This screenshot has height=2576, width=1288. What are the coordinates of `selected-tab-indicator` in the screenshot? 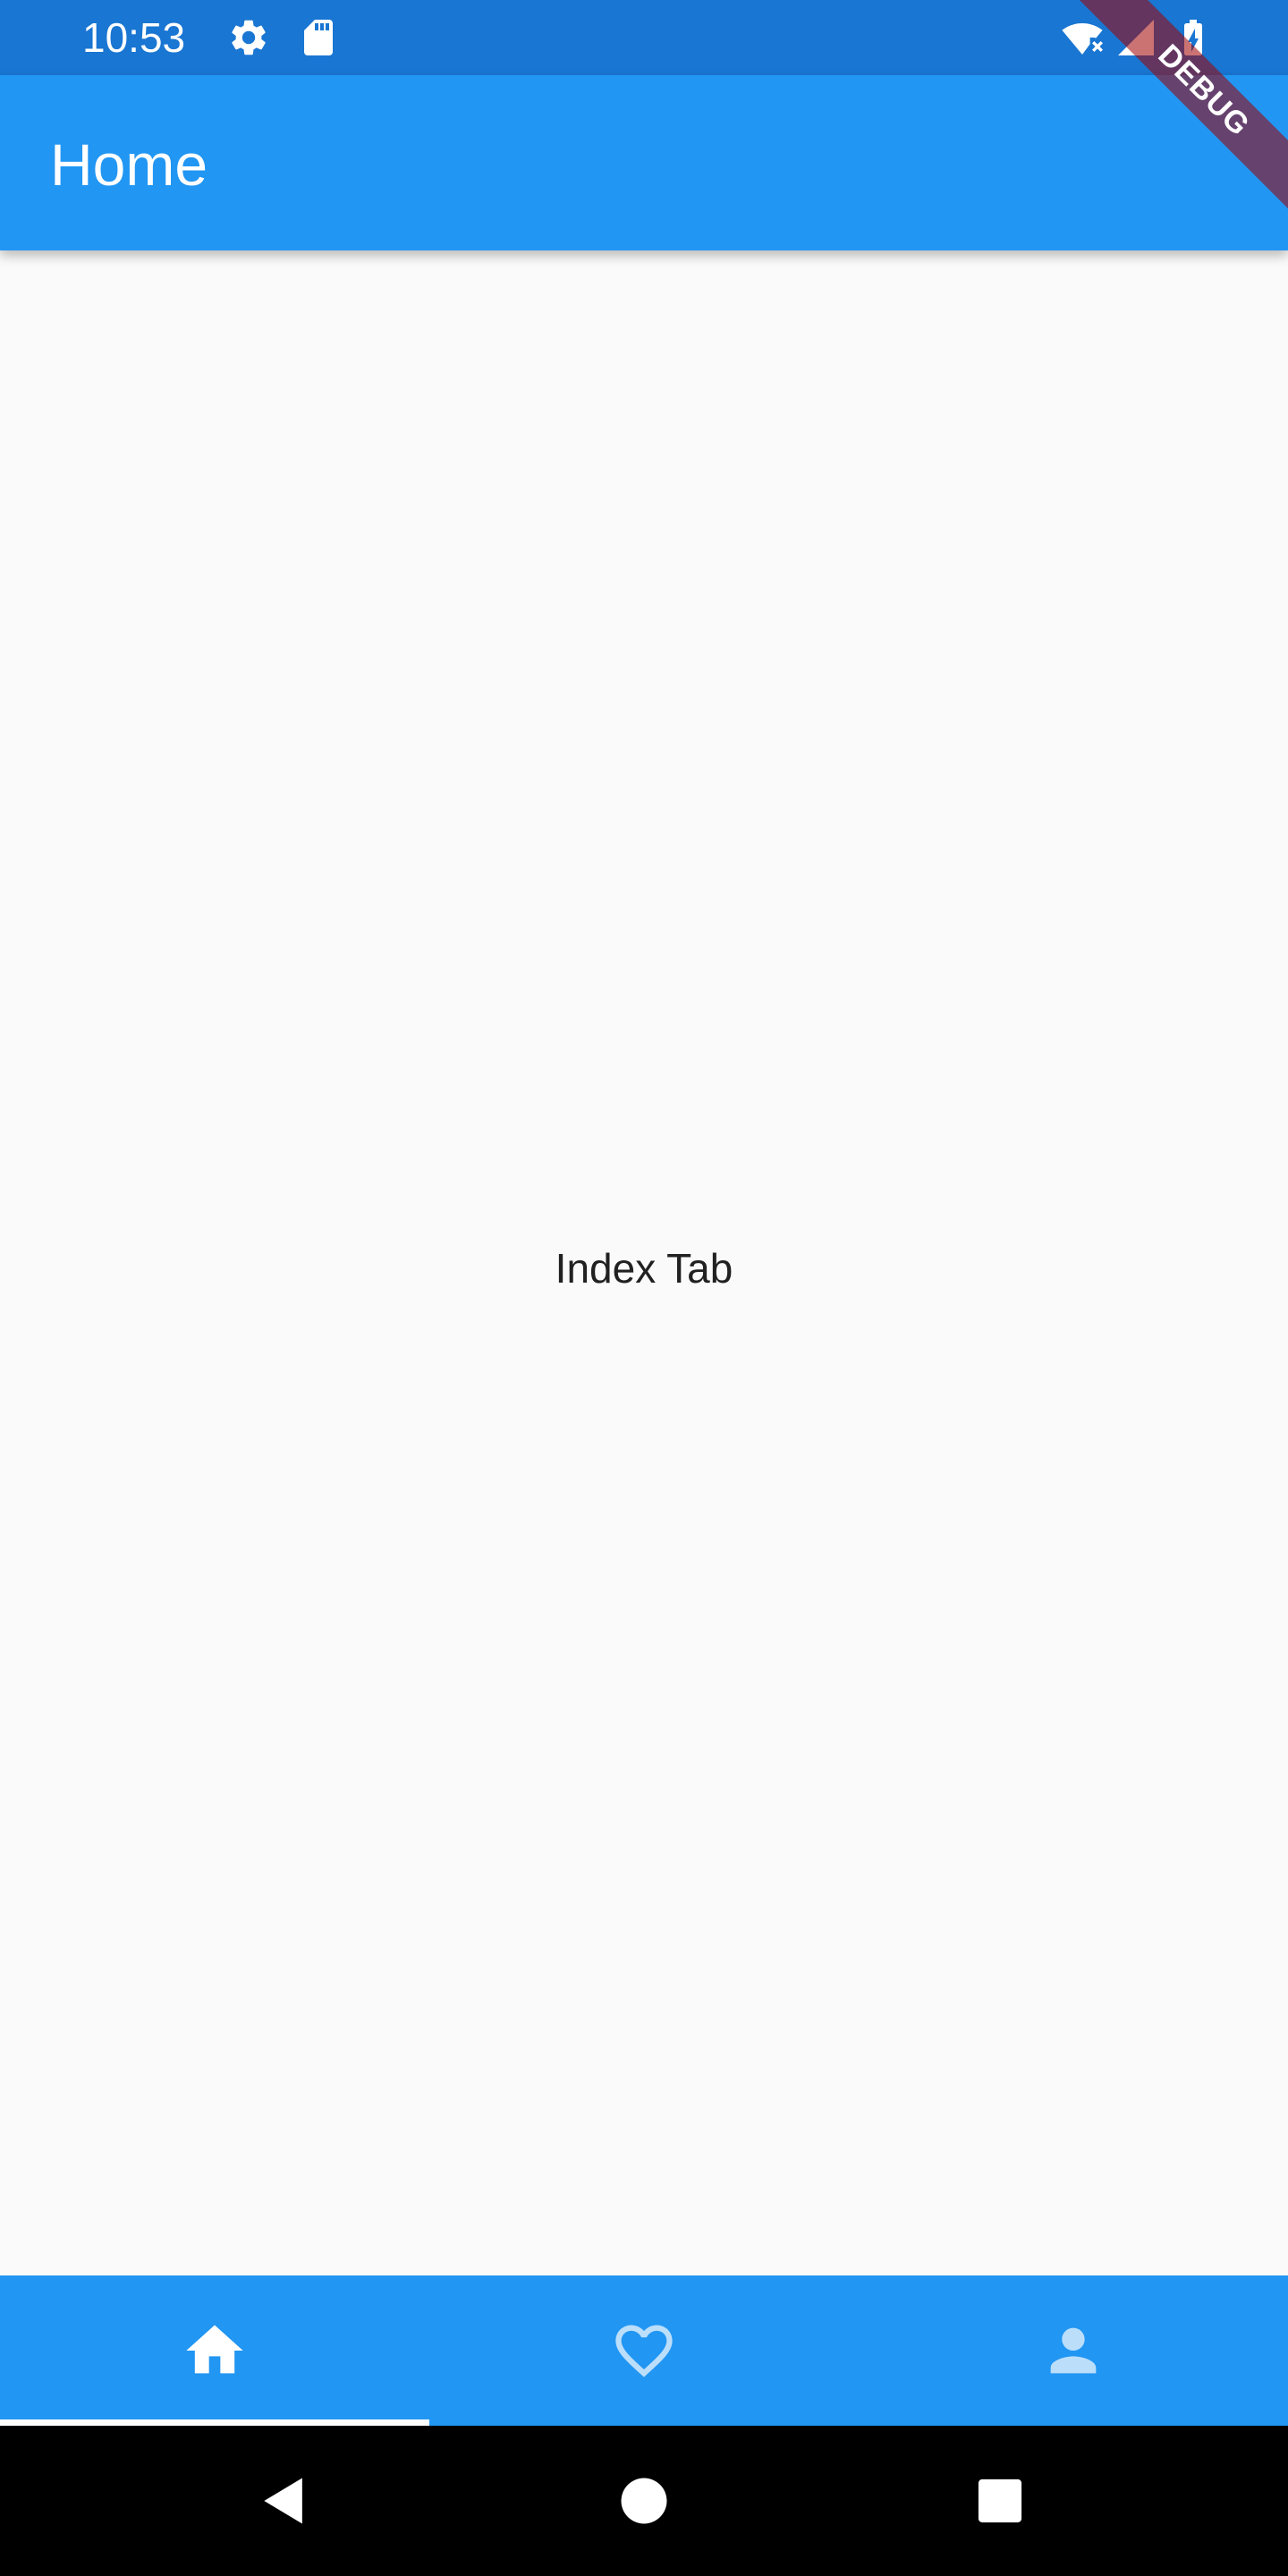 It's located at (214, 2422).